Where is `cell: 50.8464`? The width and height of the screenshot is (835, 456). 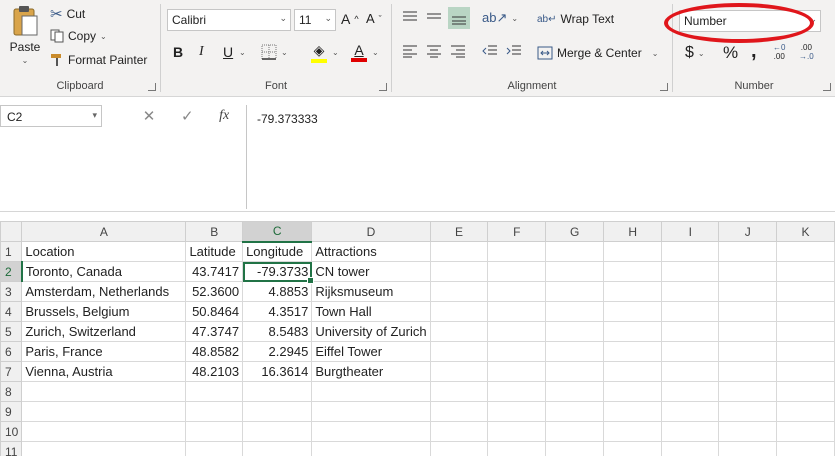 cell: 50.8464 is located at coordinates (214, 311).